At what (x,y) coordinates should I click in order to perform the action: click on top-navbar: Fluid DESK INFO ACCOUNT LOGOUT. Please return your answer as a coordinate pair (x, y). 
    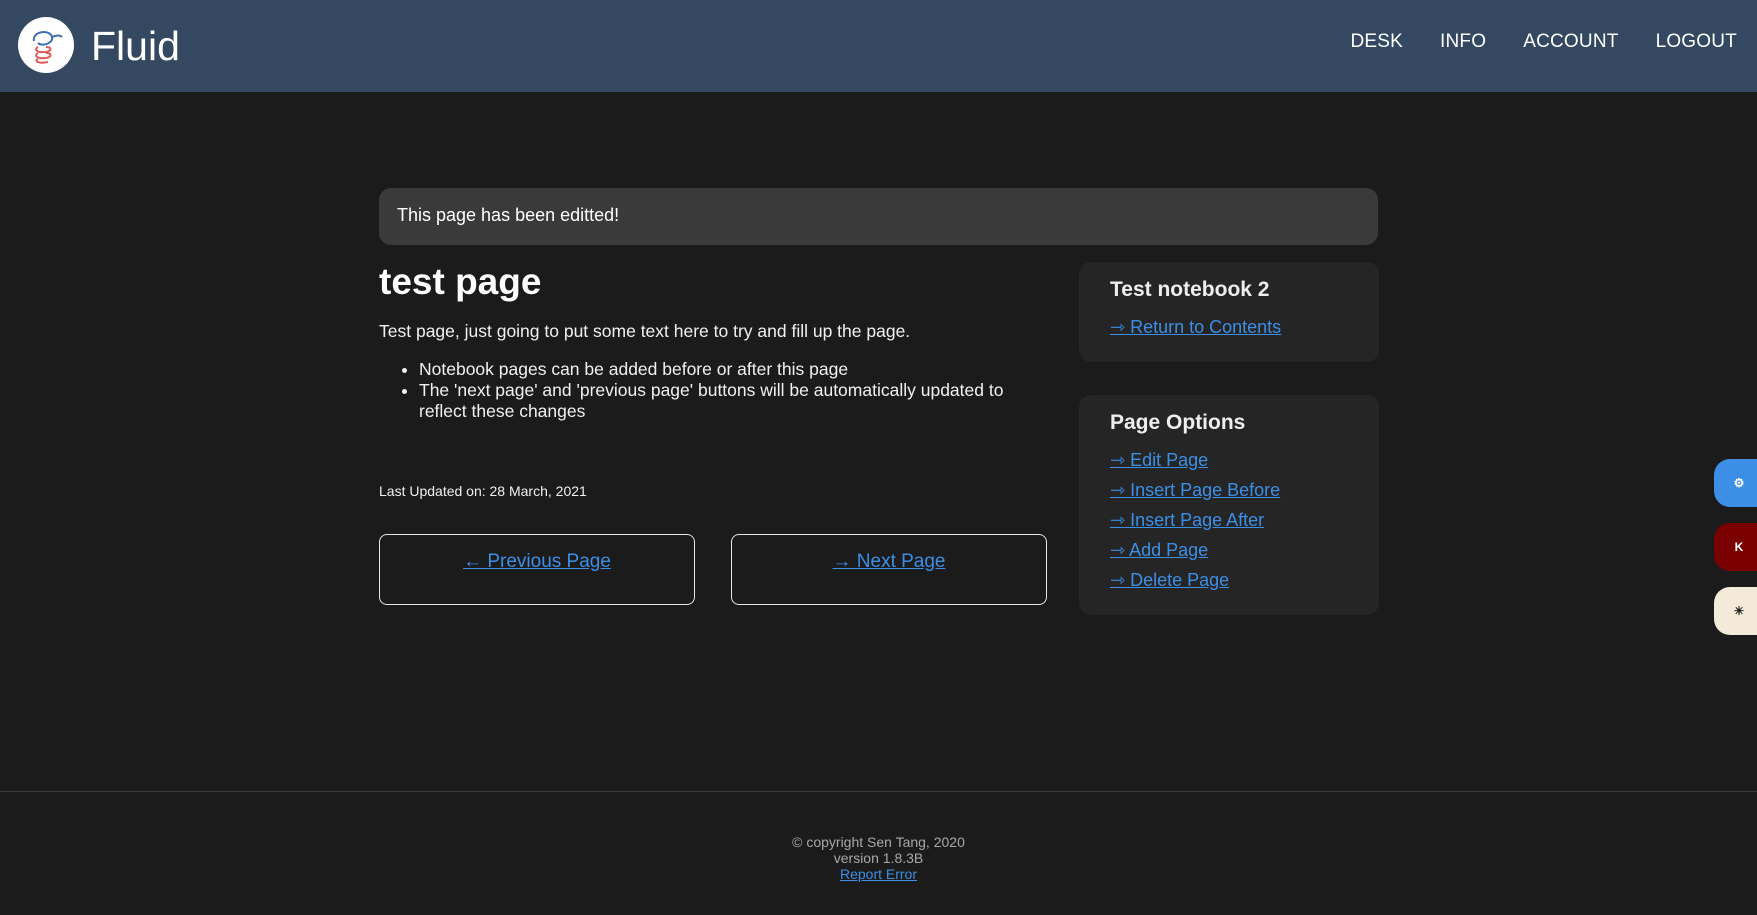
    Looking at the image, I should click on (878, 46).